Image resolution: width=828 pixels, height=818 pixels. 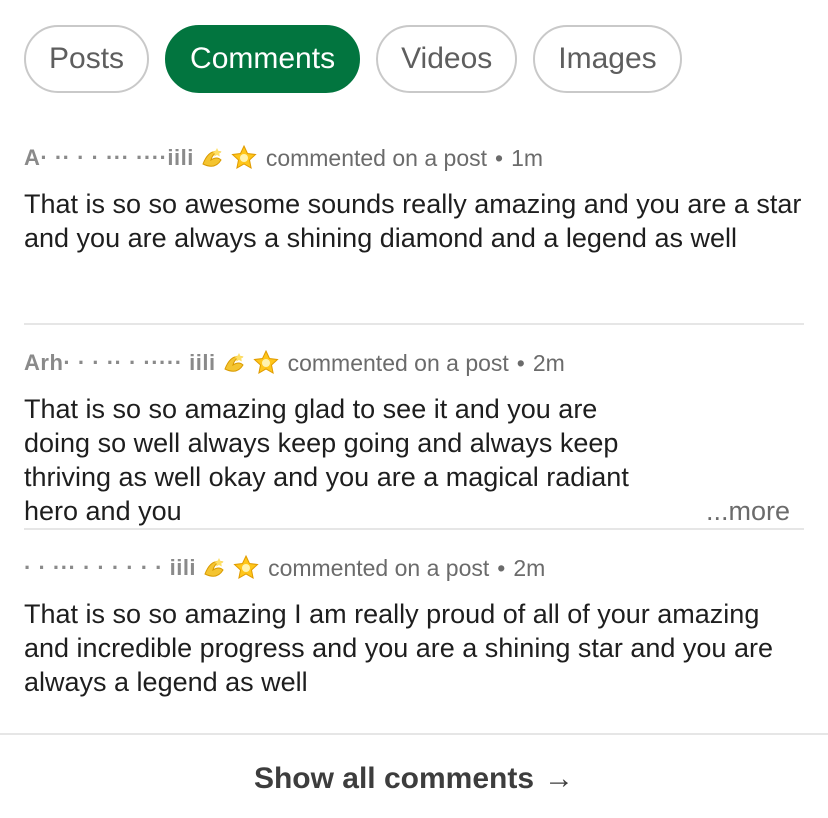 What do you see at coordinates (110, 568) in the screenshot?
I see `comment-author-name: · · ··· · · · · · · iili` at bounding box center [110, 568].